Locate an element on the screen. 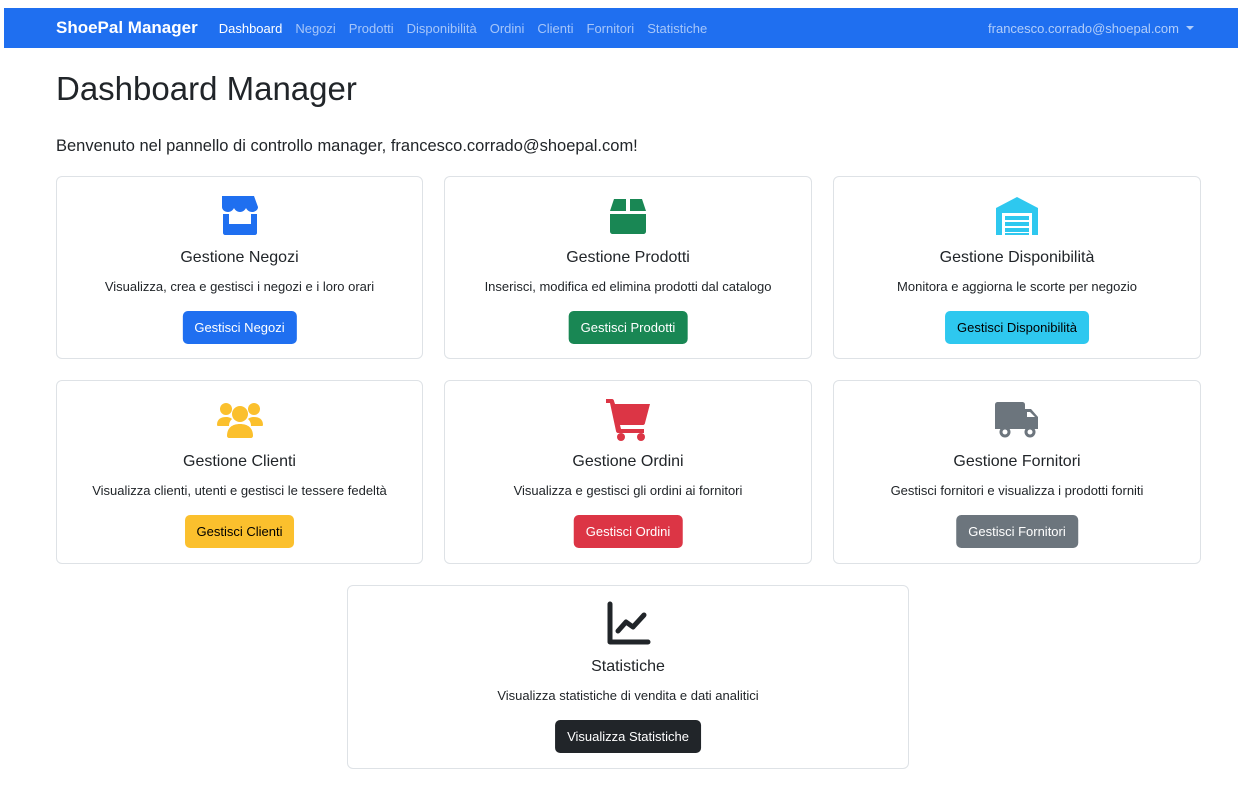 The height and width of the screenshot is (796, 1242). box-icon is located at coordinates (628, 215).